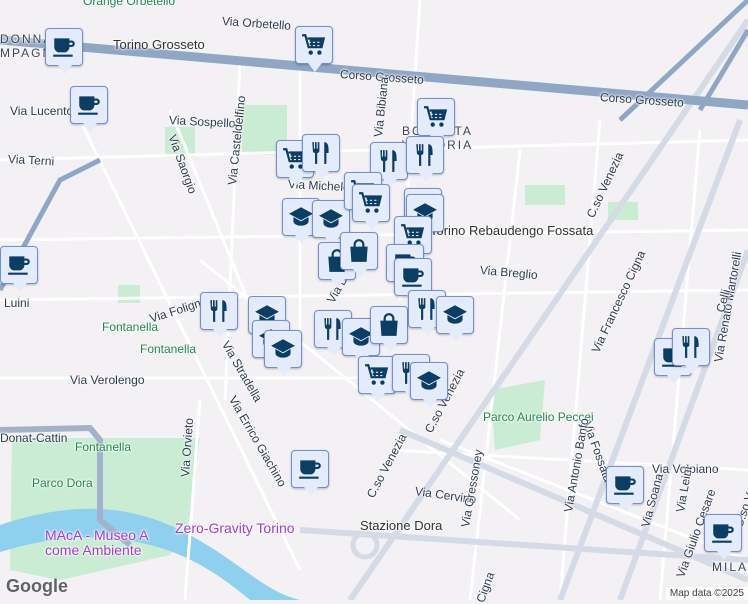 This screenshot has height=604, width=748. Describe the element at coordinates (37, 586) in the screenshot. I see `google-logo: Google` at that location.